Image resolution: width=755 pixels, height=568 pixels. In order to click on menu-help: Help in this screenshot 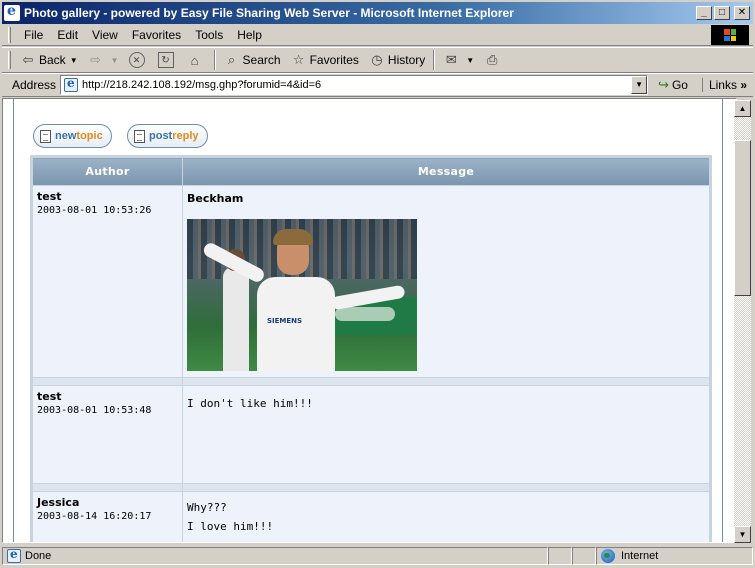, I will do `click(249, 35)`.